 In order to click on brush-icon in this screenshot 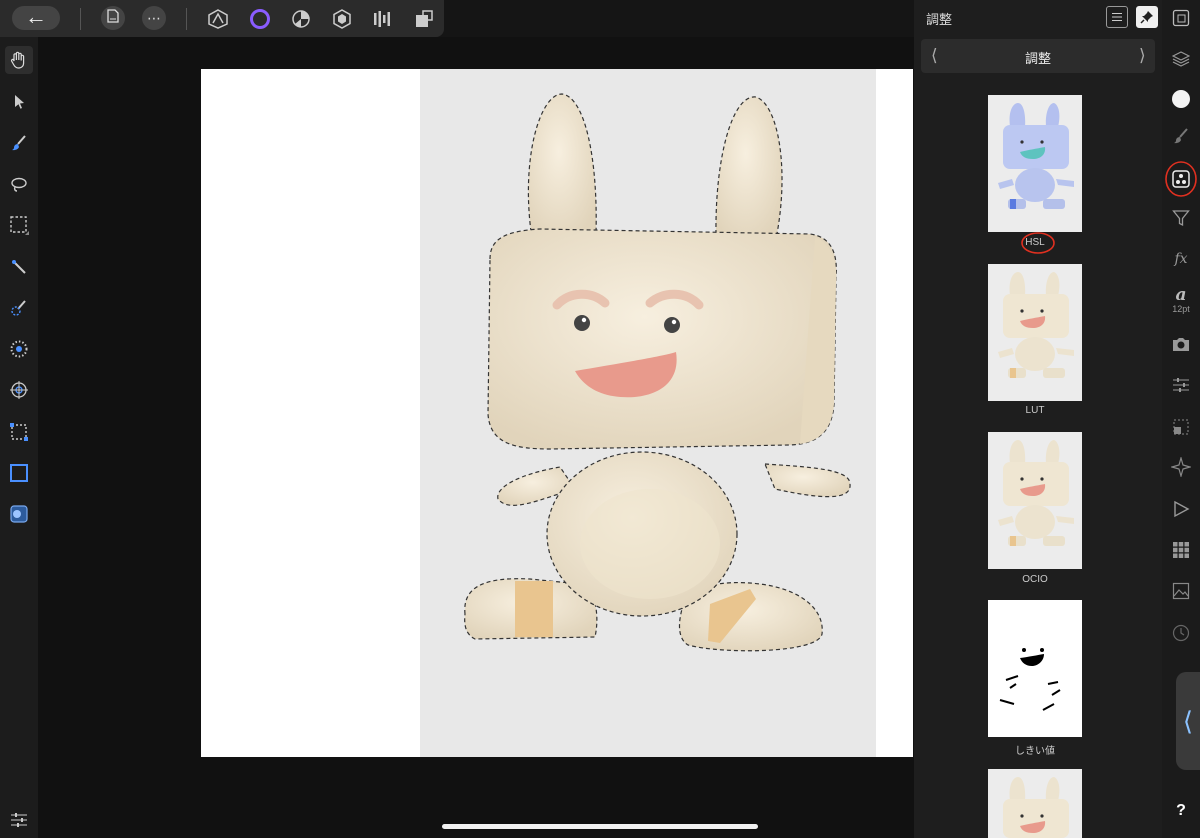, I will do `click(19, 143)`.